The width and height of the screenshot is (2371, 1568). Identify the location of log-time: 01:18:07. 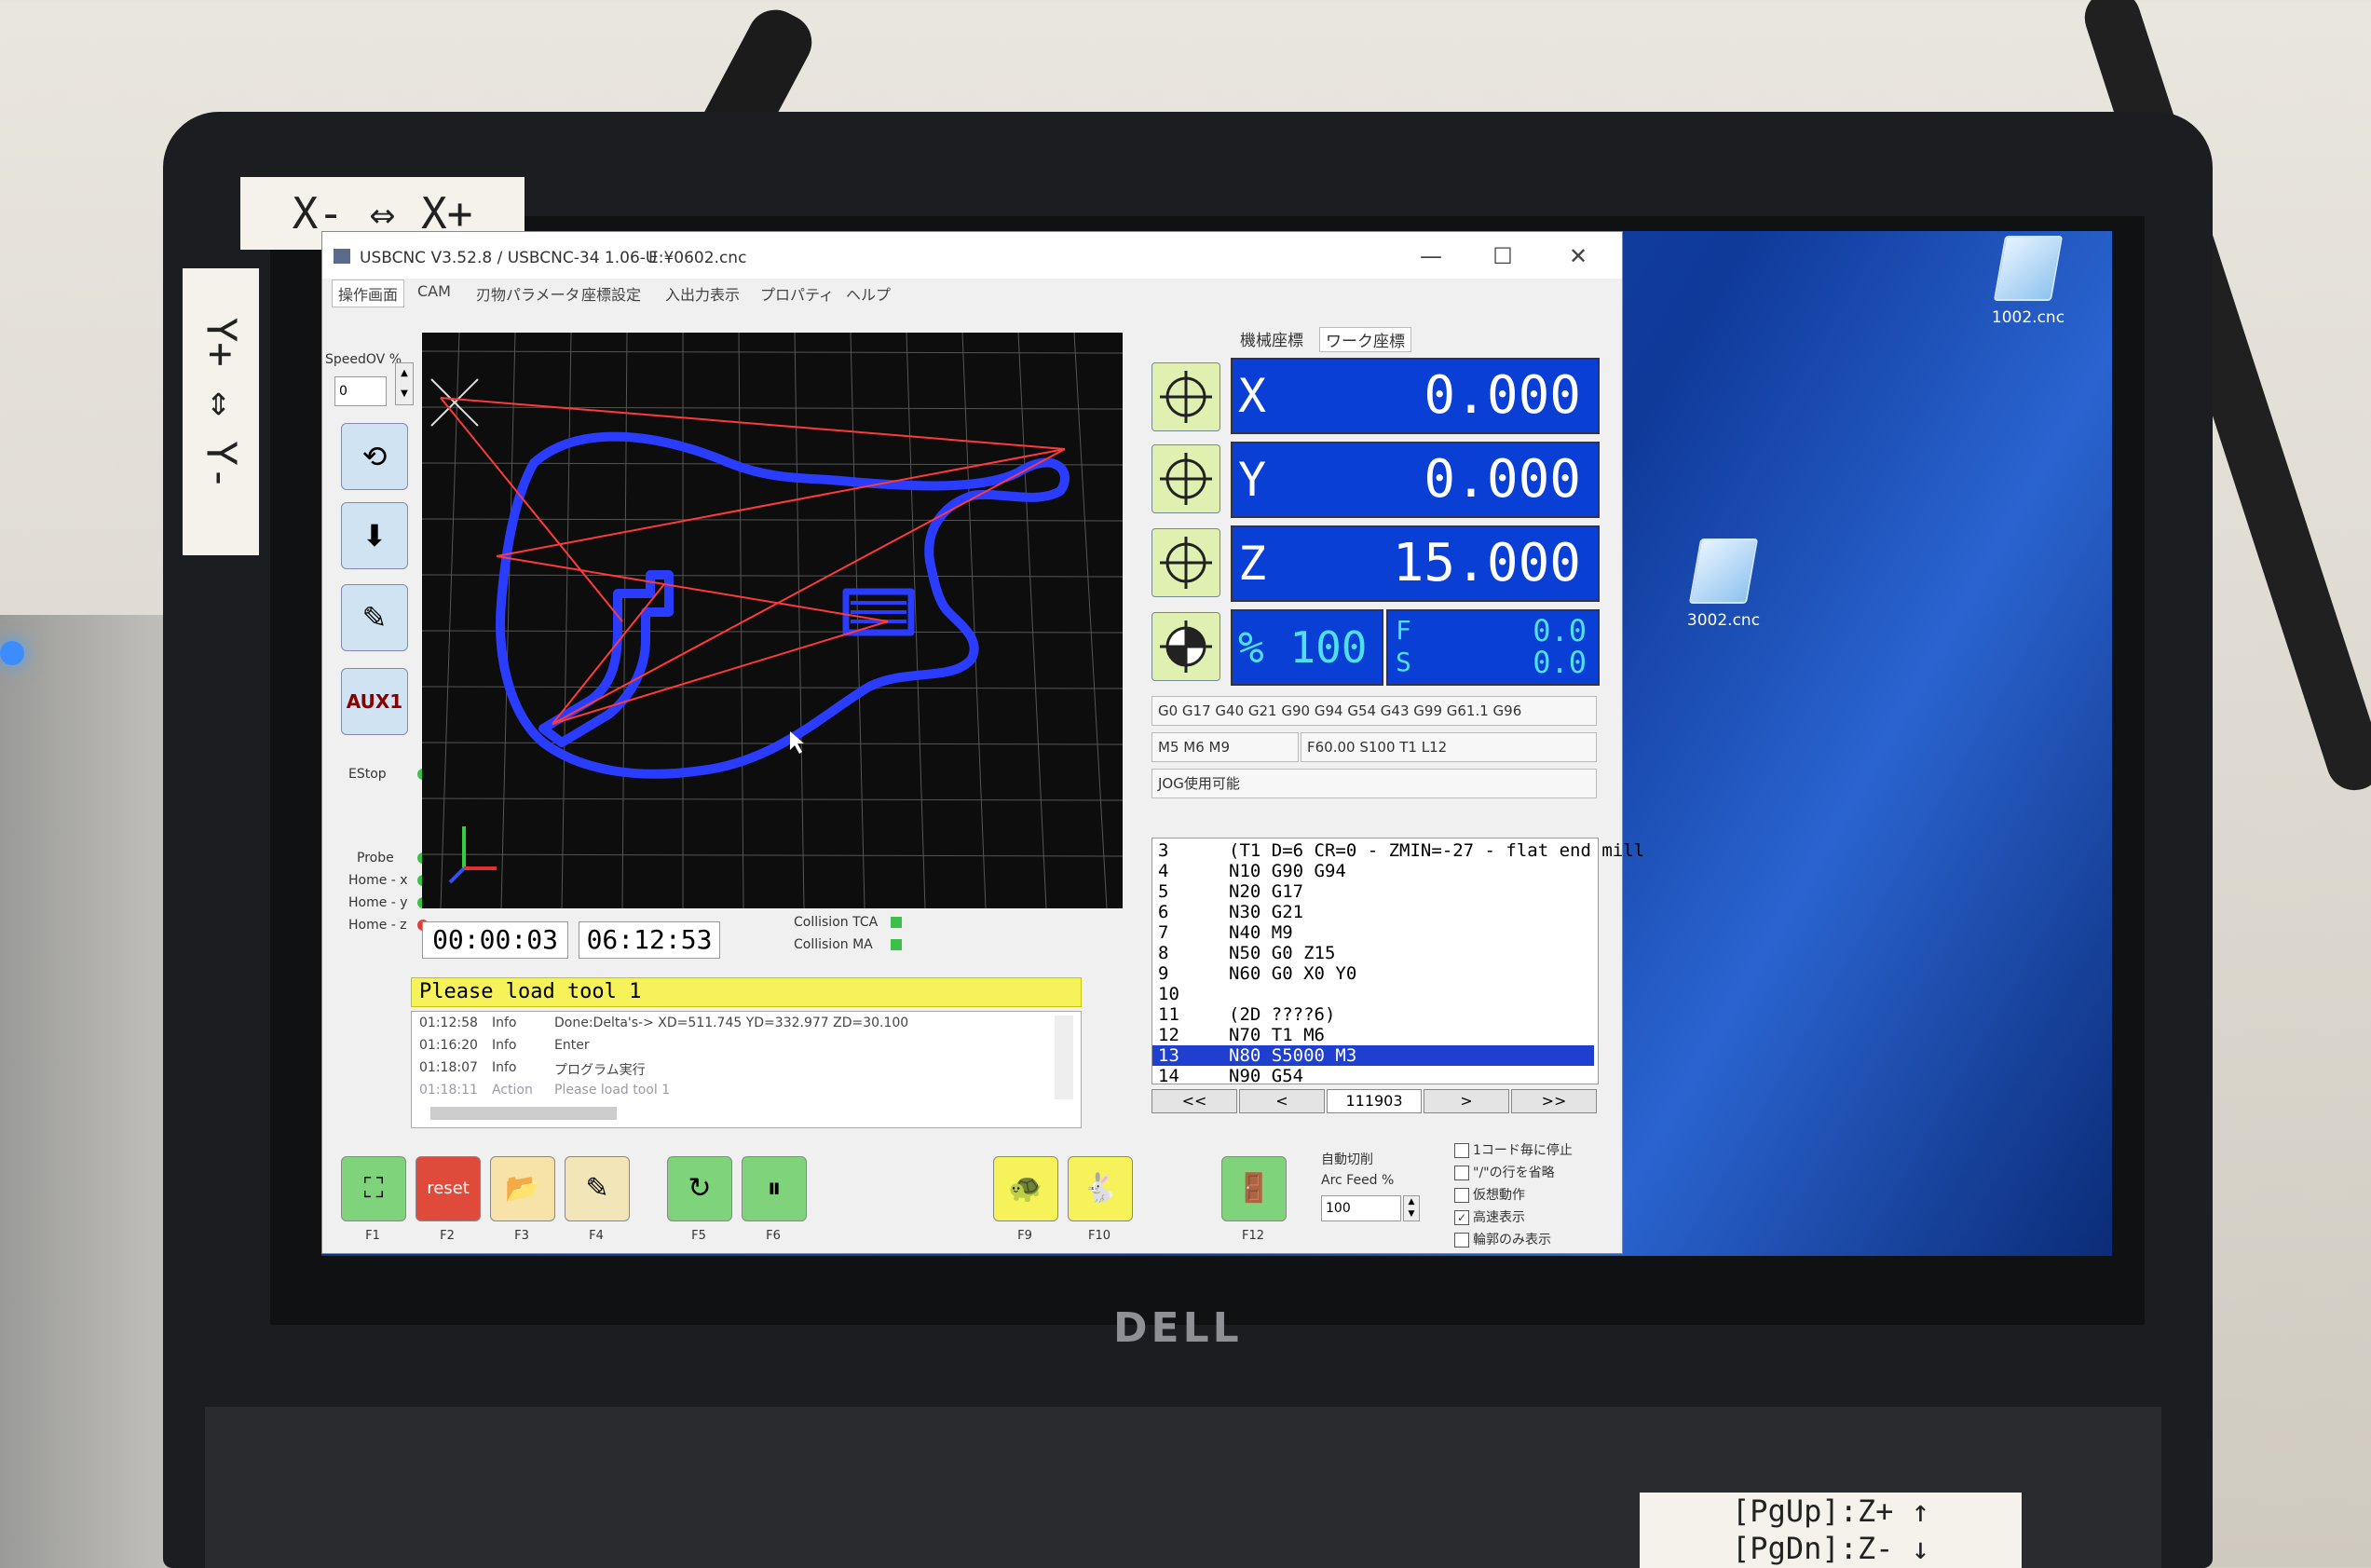
(448, 1067).